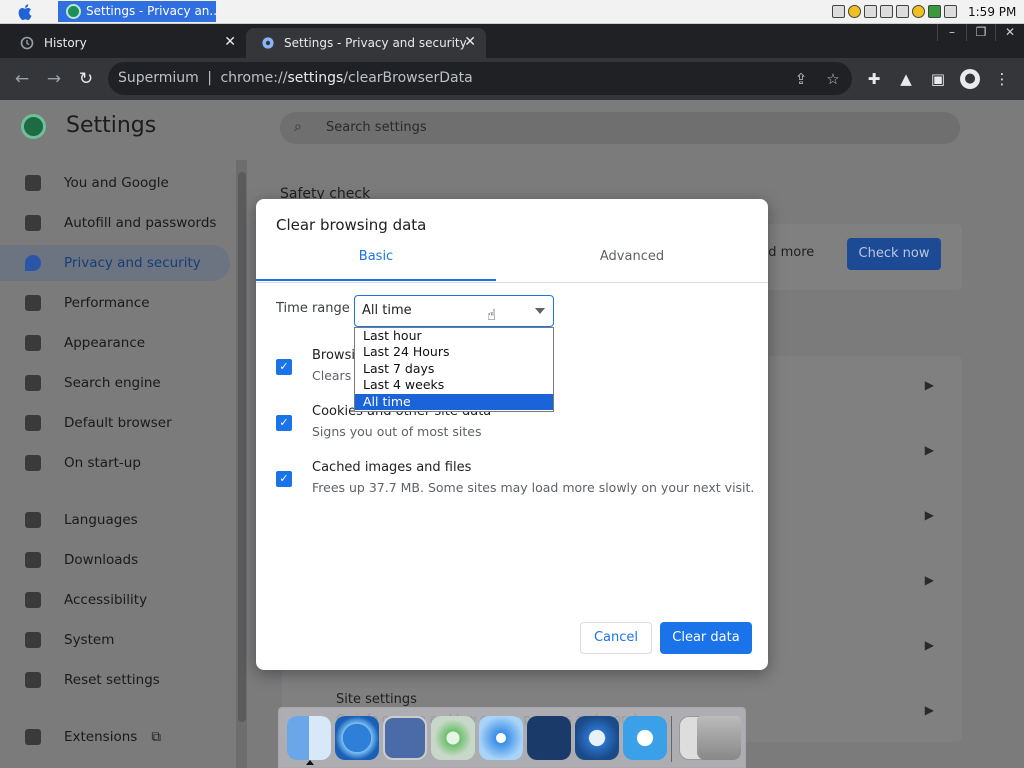  What do you see at coordinates (33, 183) in the screenshot?
I see `person-icon` at bounding box center [33, 183].